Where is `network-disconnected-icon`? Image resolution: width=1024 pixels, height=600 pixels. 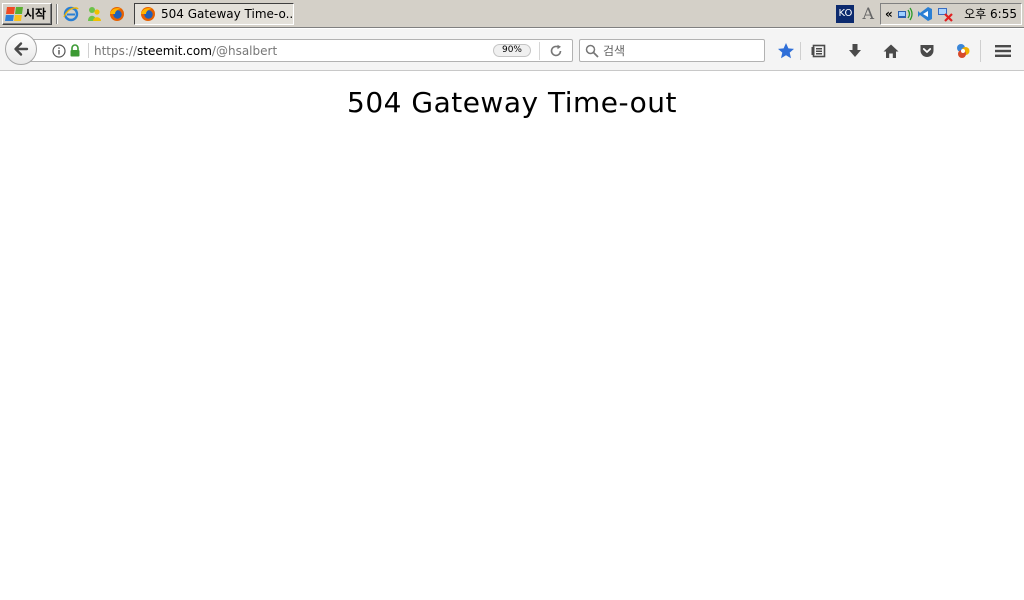 network-disconnected-icon is located at coordinates (945, 14).